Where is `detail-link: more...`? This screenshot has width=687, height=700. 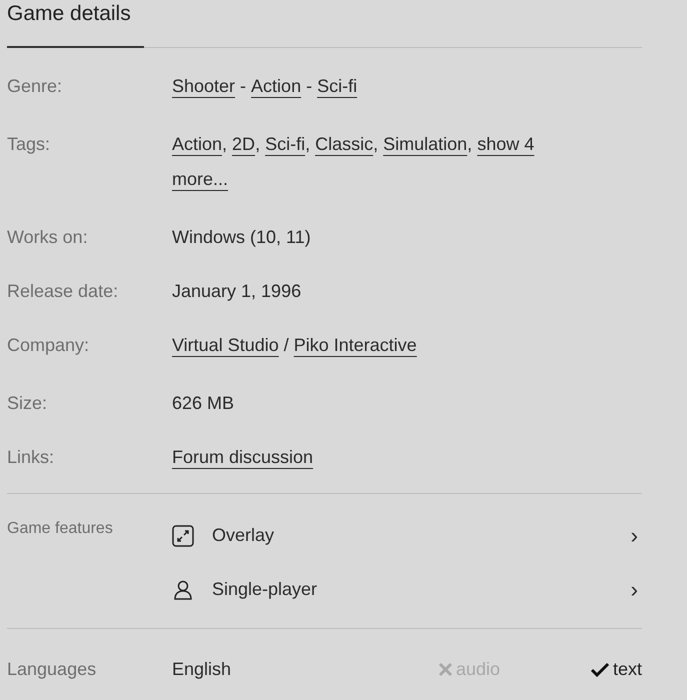
detail-link: more... is located at coordinates (200, 179).